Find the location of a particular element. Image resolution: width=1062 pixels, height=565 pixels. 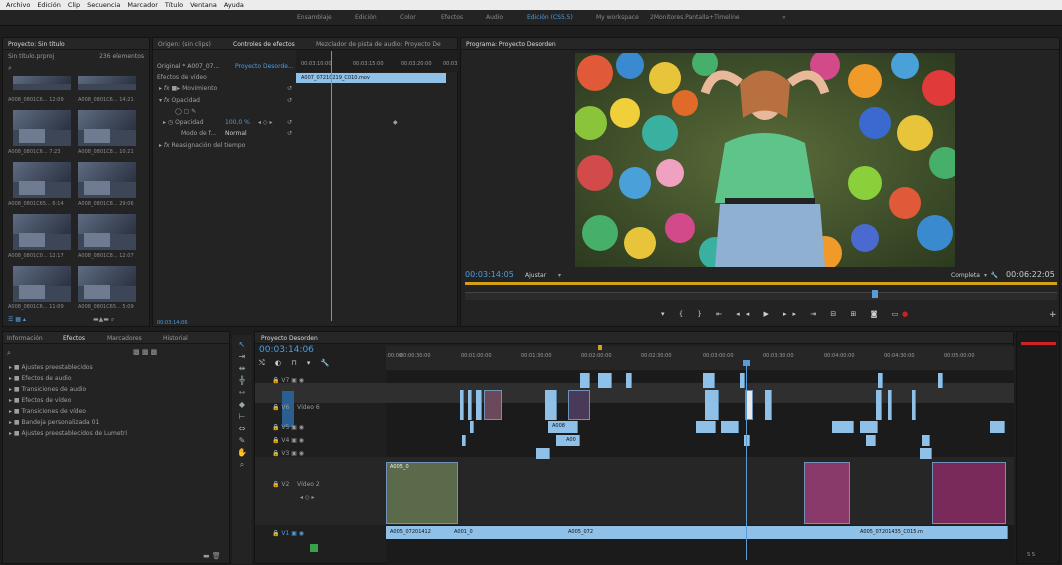

razor-icon: ◆ is located at coordinates (242, 405).